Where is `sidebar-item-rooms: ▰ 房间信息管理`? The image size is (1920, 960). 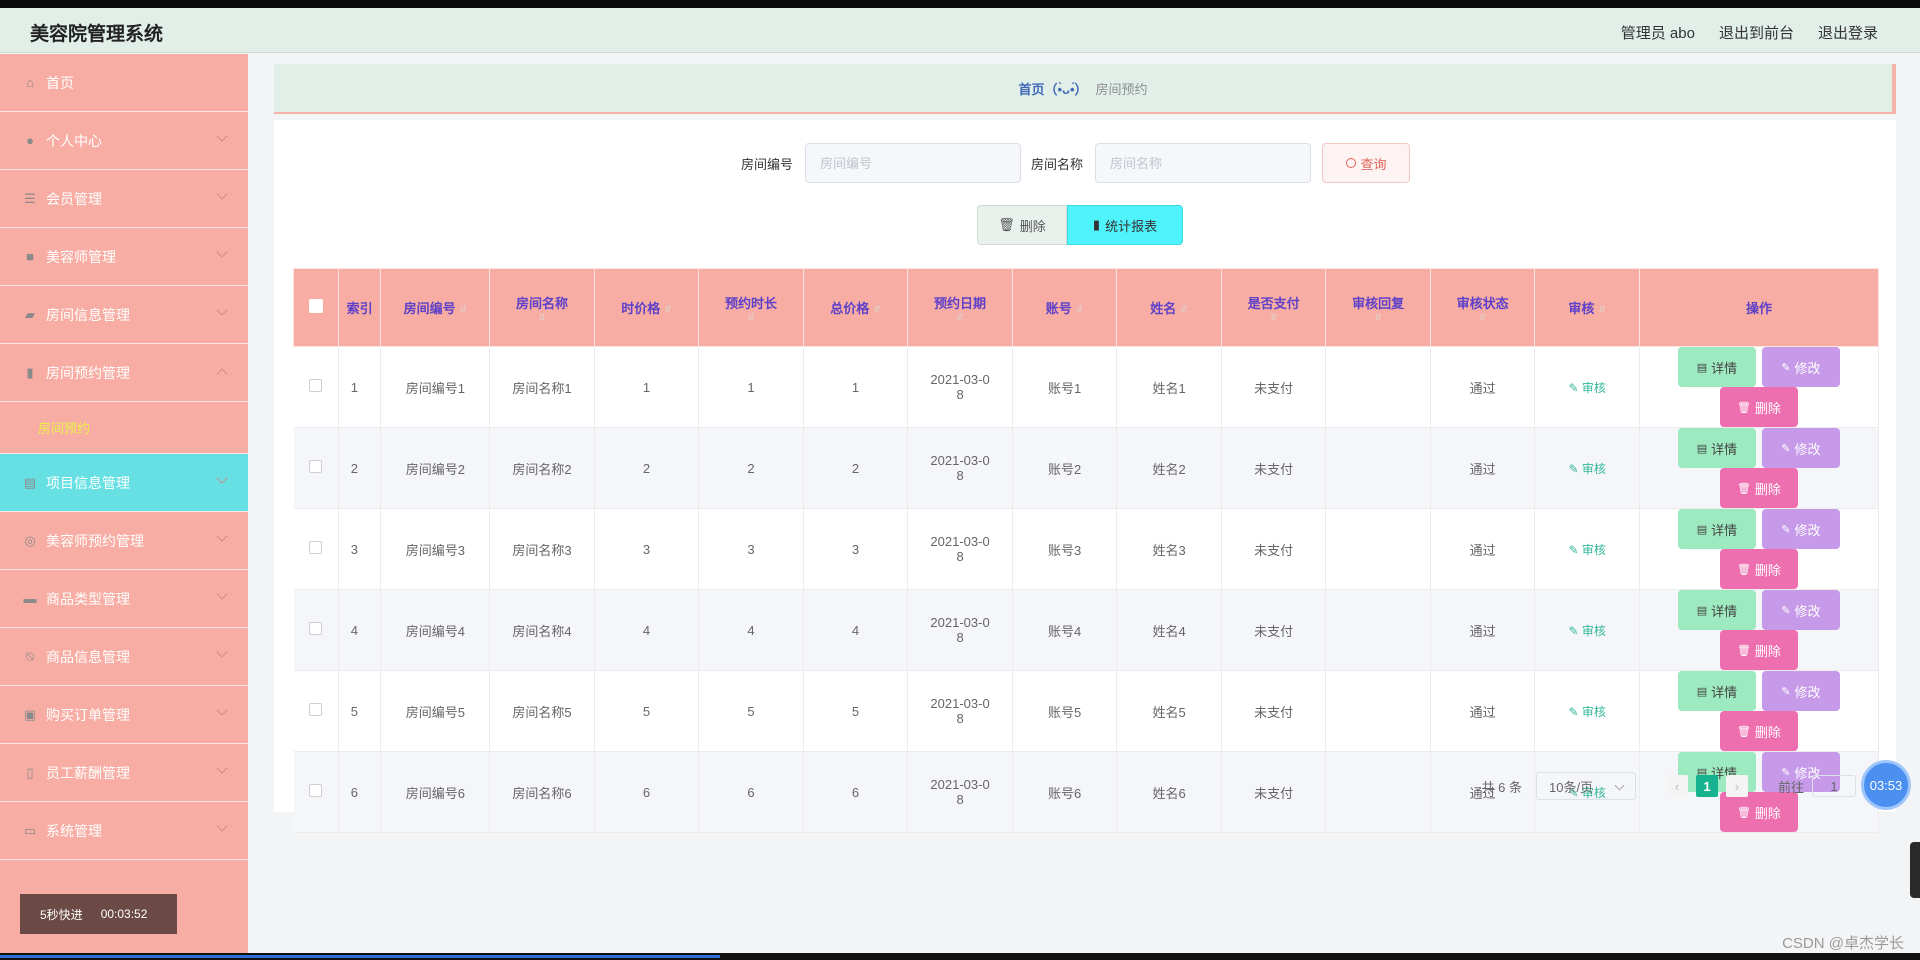 sidebar-item-rooms: ▰ 房间信息管理 is located at coordinates (124, 315).